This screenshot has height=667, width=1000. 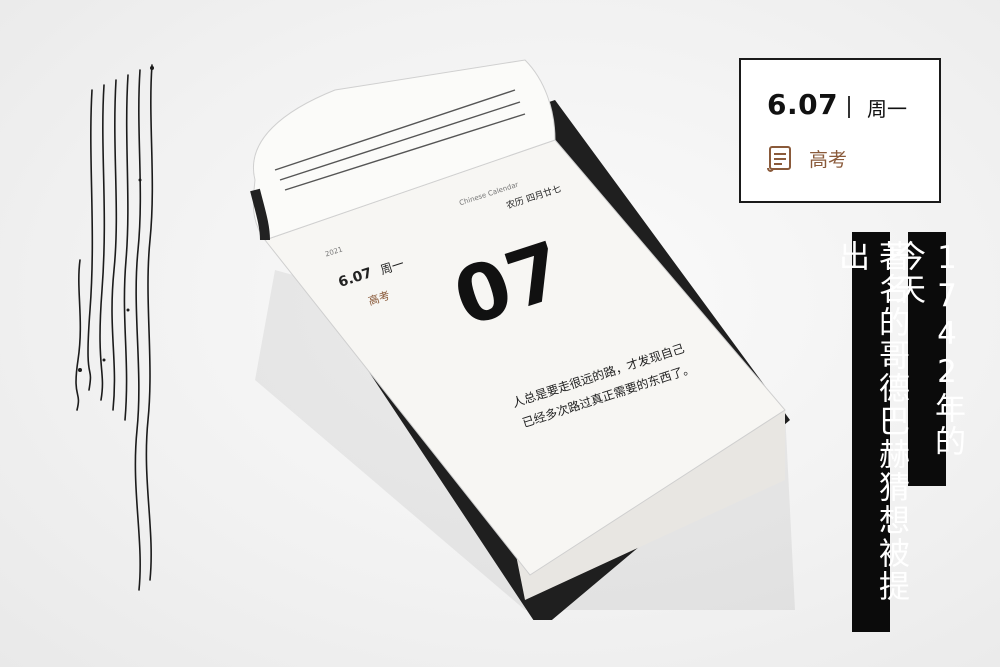 What do you see at coordinates (927, 359) in the screenshot?
I see `headline-banner-date: 1742年的今天` at bounding box center [927, 359].